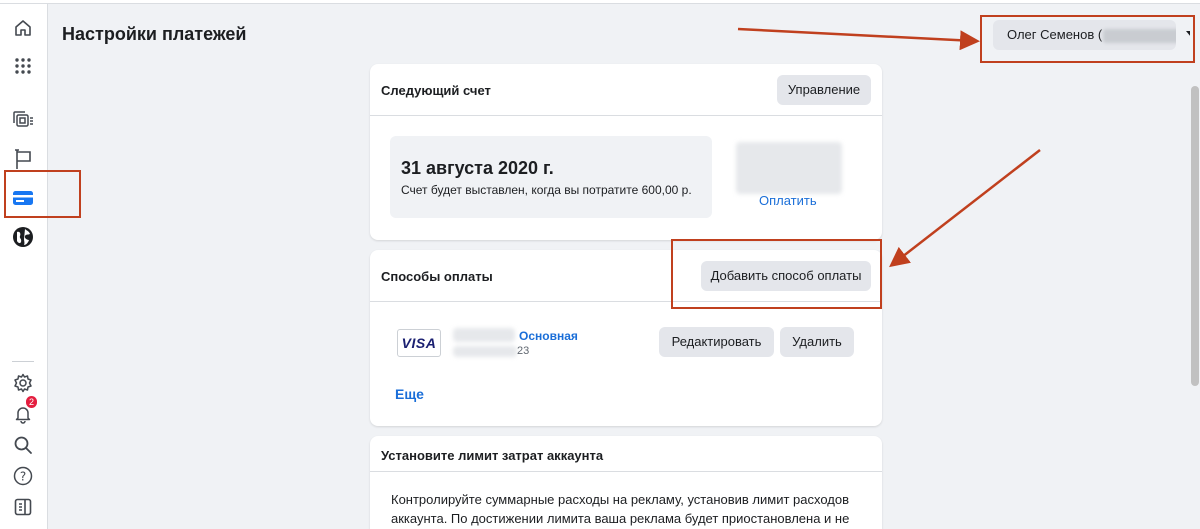 The width and height of the screenshot is (1200, 529). Describe the element at coordinates (626, 90) in the screenshot. I see `next-bill-header: Следующий счет Управление` at that location.